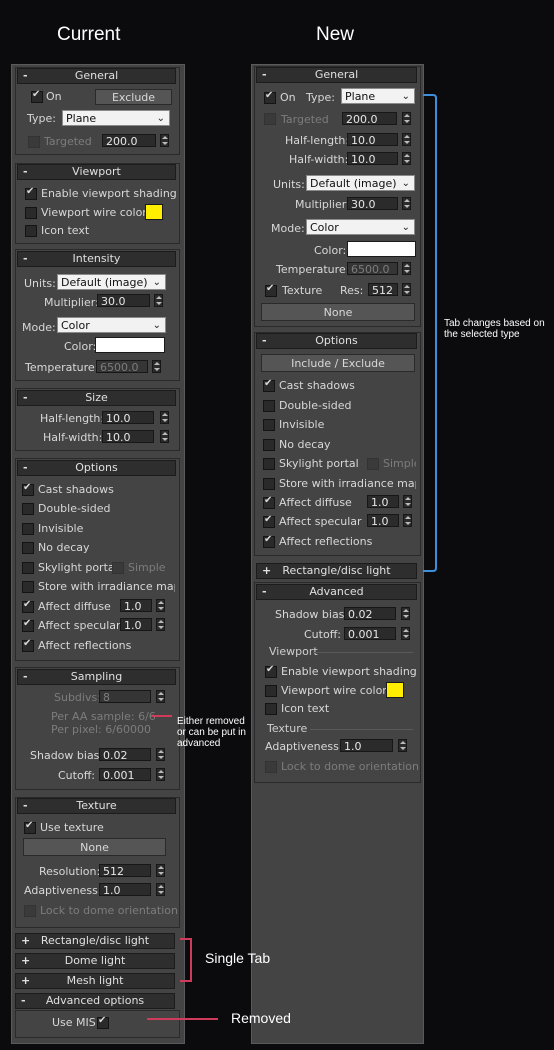 Image resolution: width=554 pixels, height=1050 pixels. What do you see at coordinates (270, 97) in the screenshot?
I see `new-on-checkbox` at bounding box center [270, 97].